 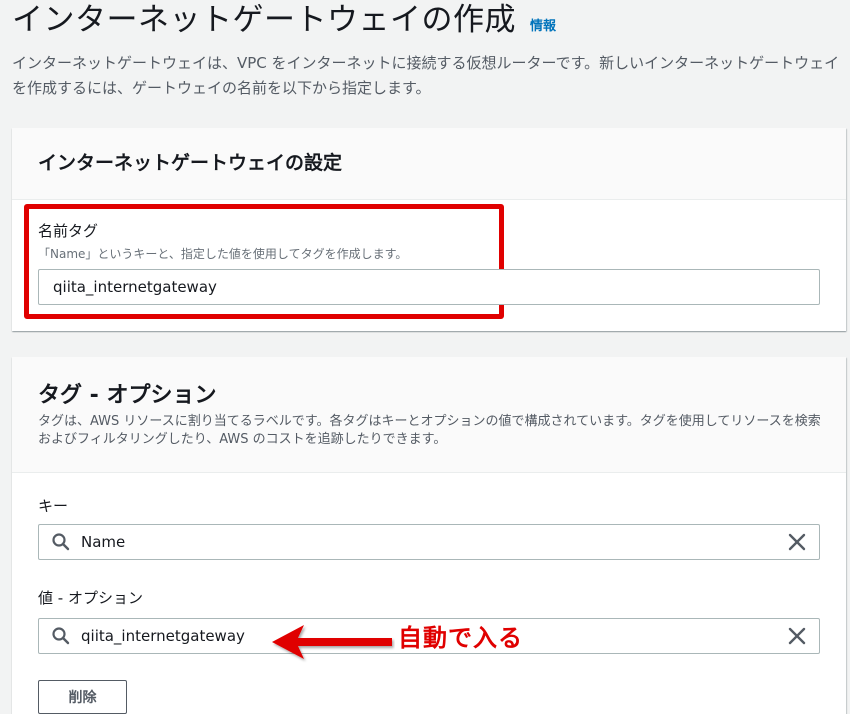 What do you see at coordinates (103, 542) in the screenshot?
I see `key-input-value: Name` at bounding box center [103, 542].